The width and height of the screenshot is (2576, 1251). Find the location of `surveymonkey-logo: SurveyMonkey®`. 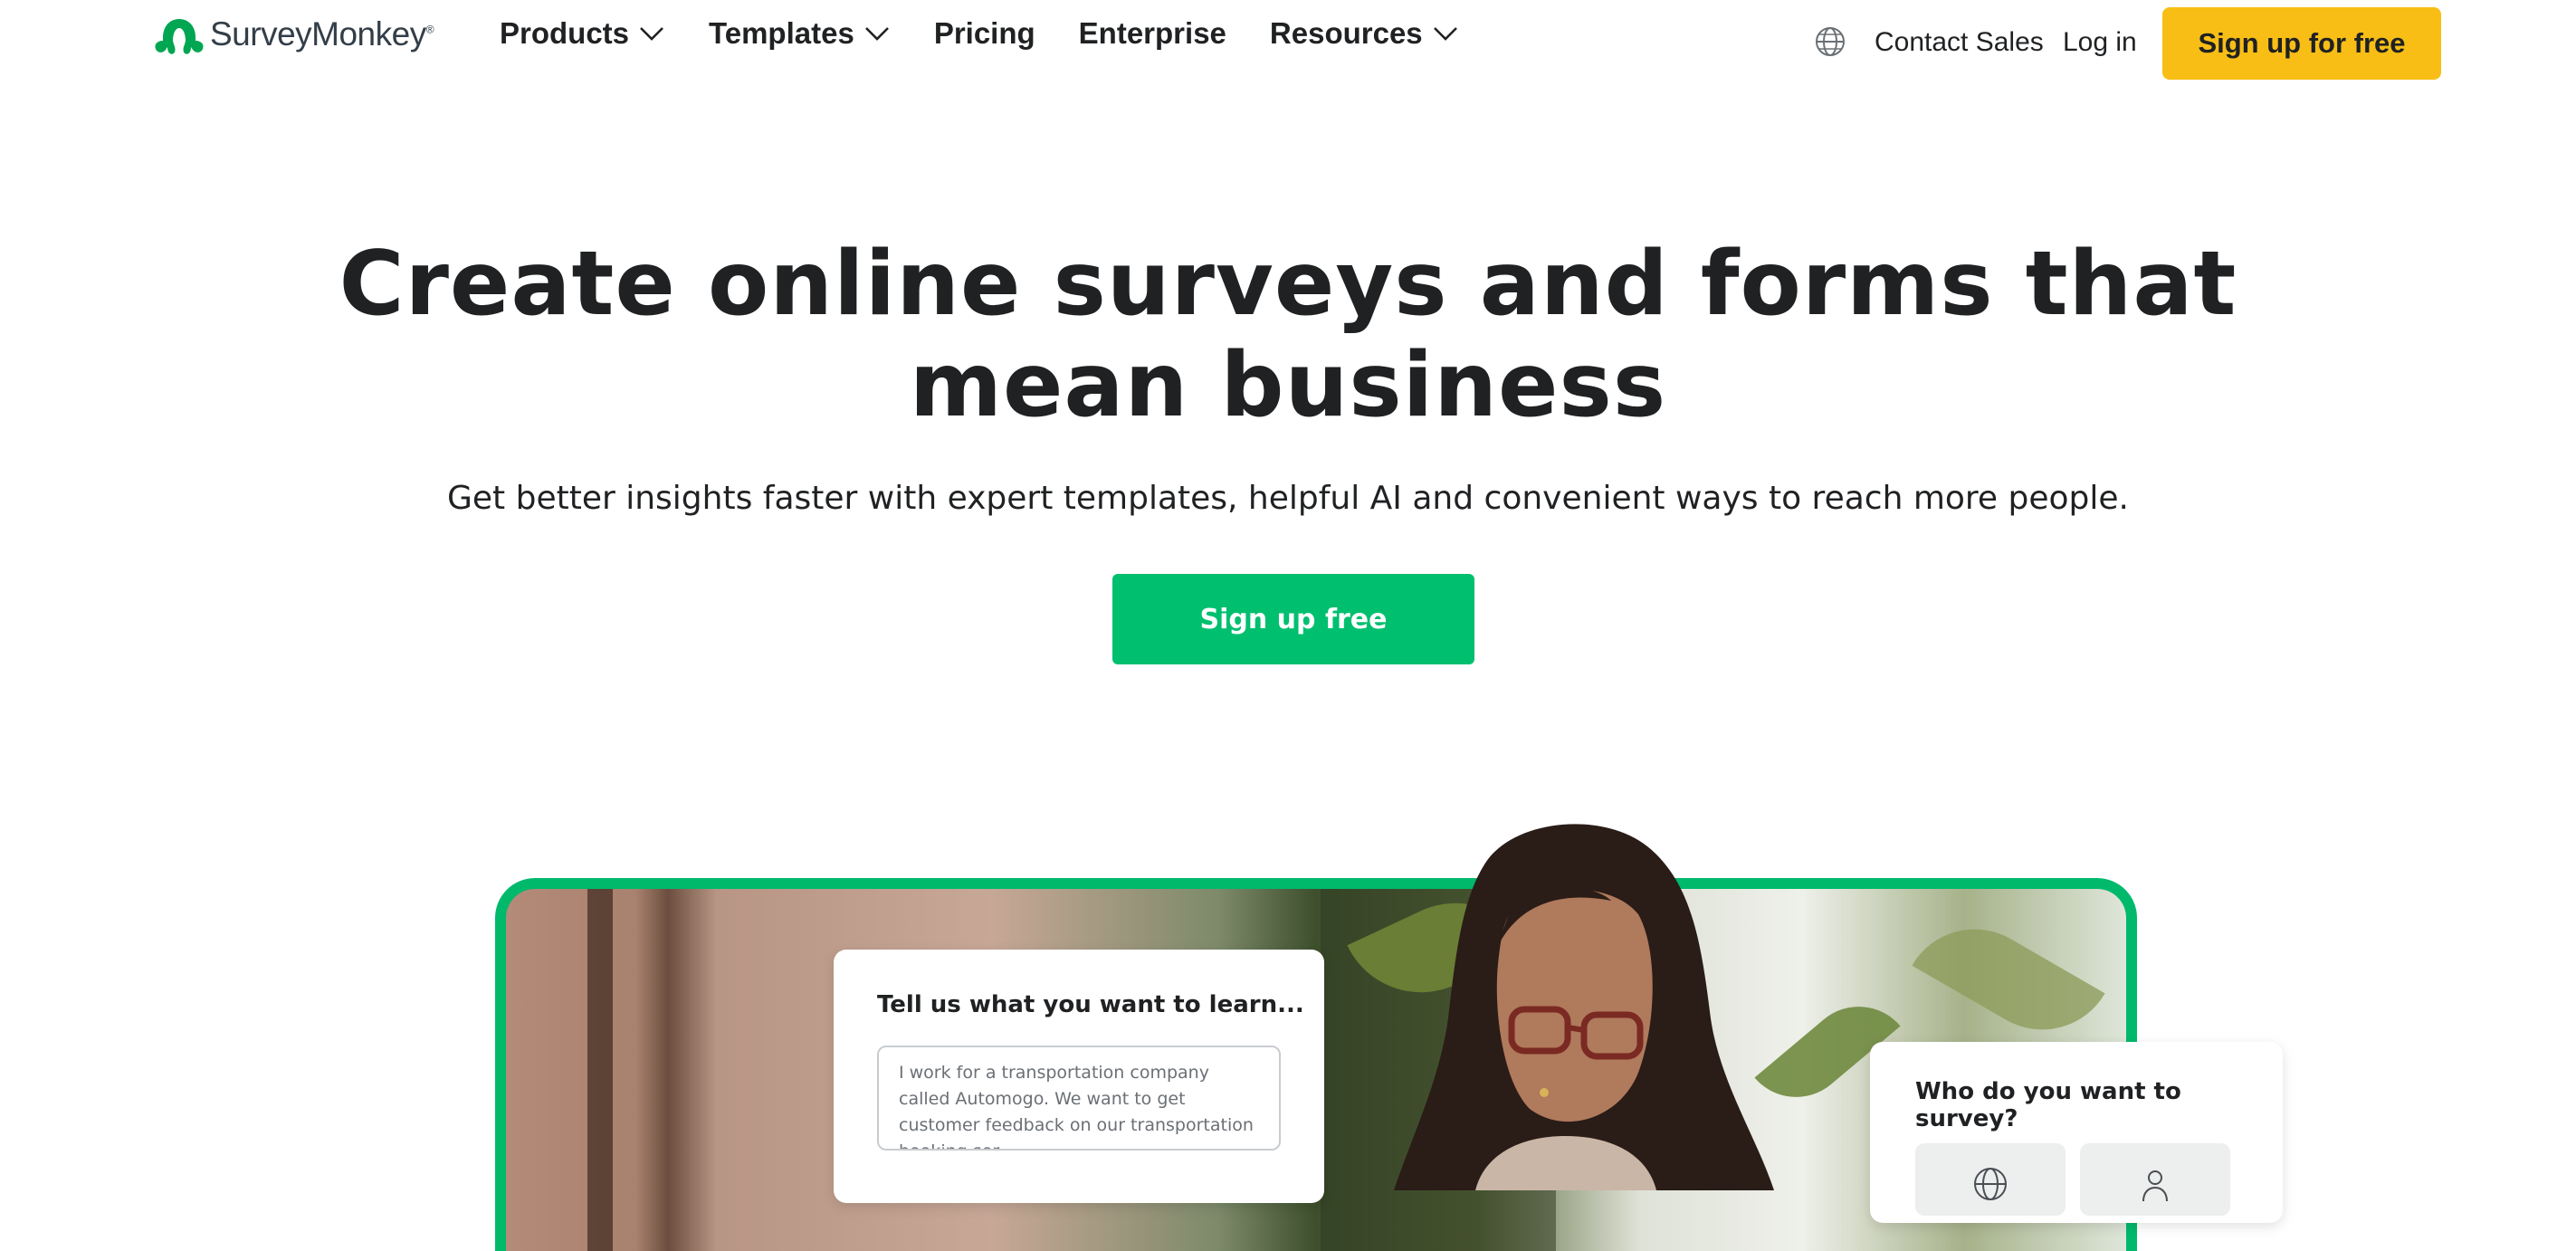

surveymonkey-logo: SurveyMonkey® is located at coordinates (293, 34).